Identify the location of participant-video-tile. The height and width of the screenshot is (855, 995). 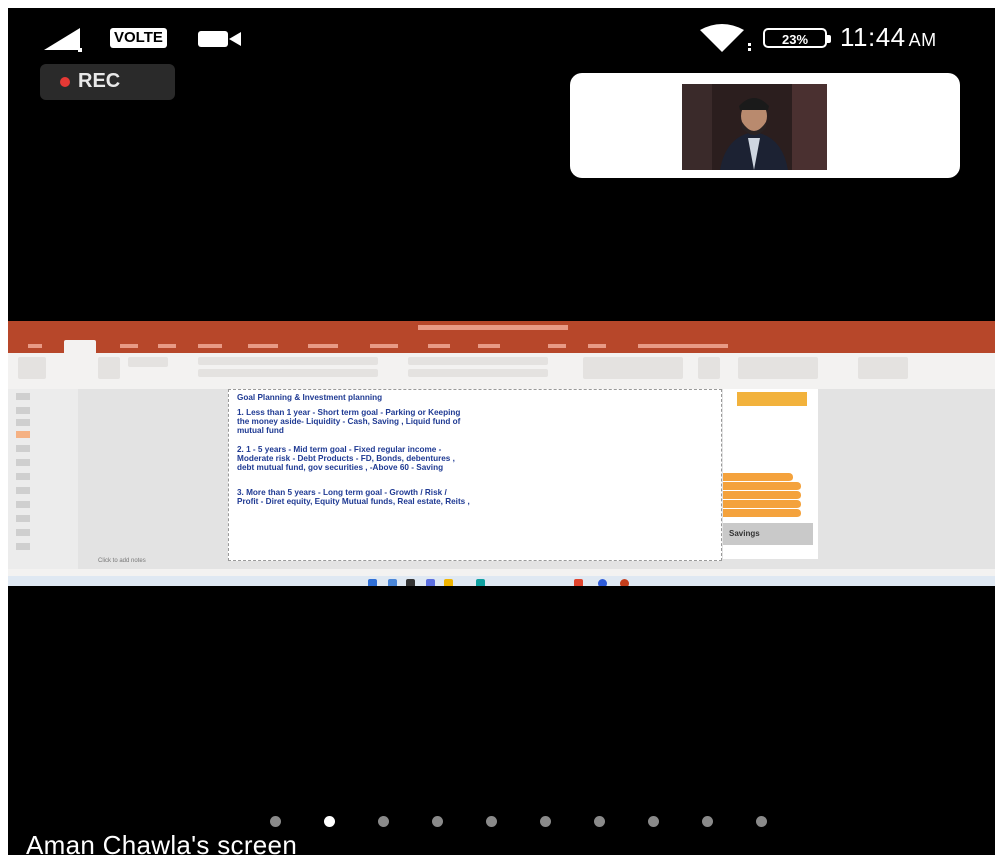
(765, 125).